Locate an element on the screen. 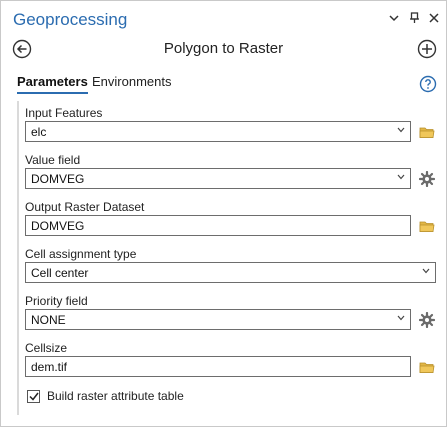  pane-titlebar: Geoprocessing is located at coordinates (223, 18).